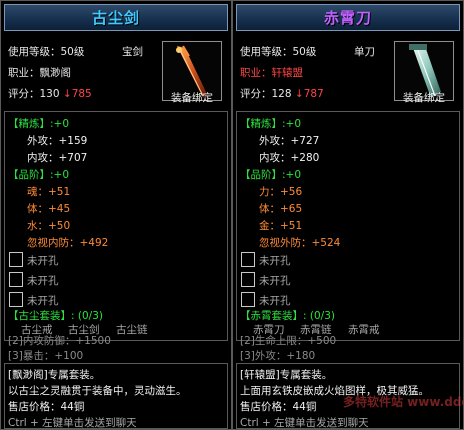 Image resolution: width=464 pixels, height=430 pixels. What do you see at coordinates (55, 73) in the screenshot?
I see `school-value: 飘渺阁` at bounding box center [55, 73].